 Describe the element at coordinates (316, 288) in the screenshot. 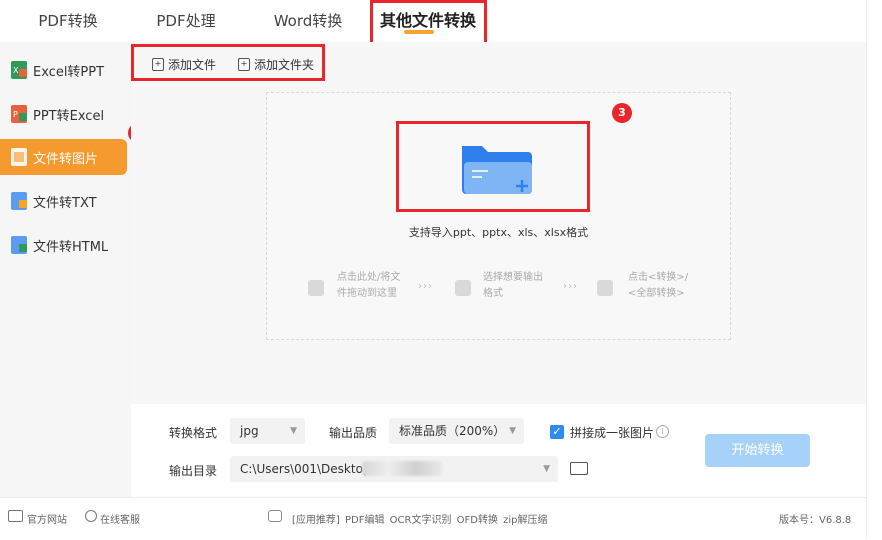

I see `folder-step-icon` at that location.